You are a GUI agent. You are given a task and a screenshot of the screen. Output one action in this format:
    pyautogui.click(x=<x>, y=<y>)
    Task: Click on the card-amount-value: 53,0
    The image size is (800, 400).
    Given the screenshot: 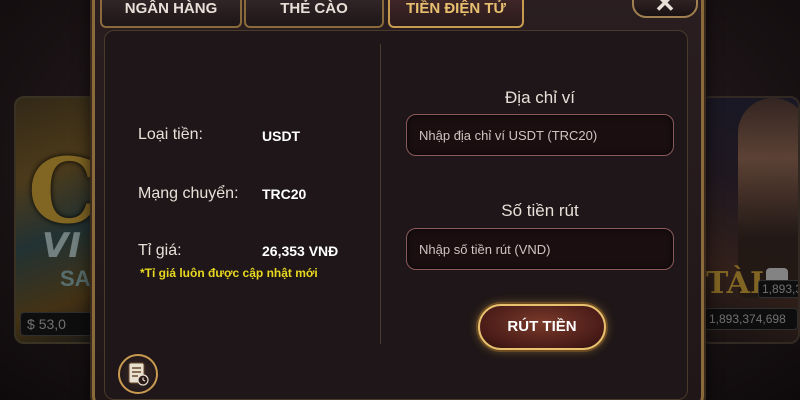 What is the action you would take?
    pyautogui.click(x=52, y=324)
    